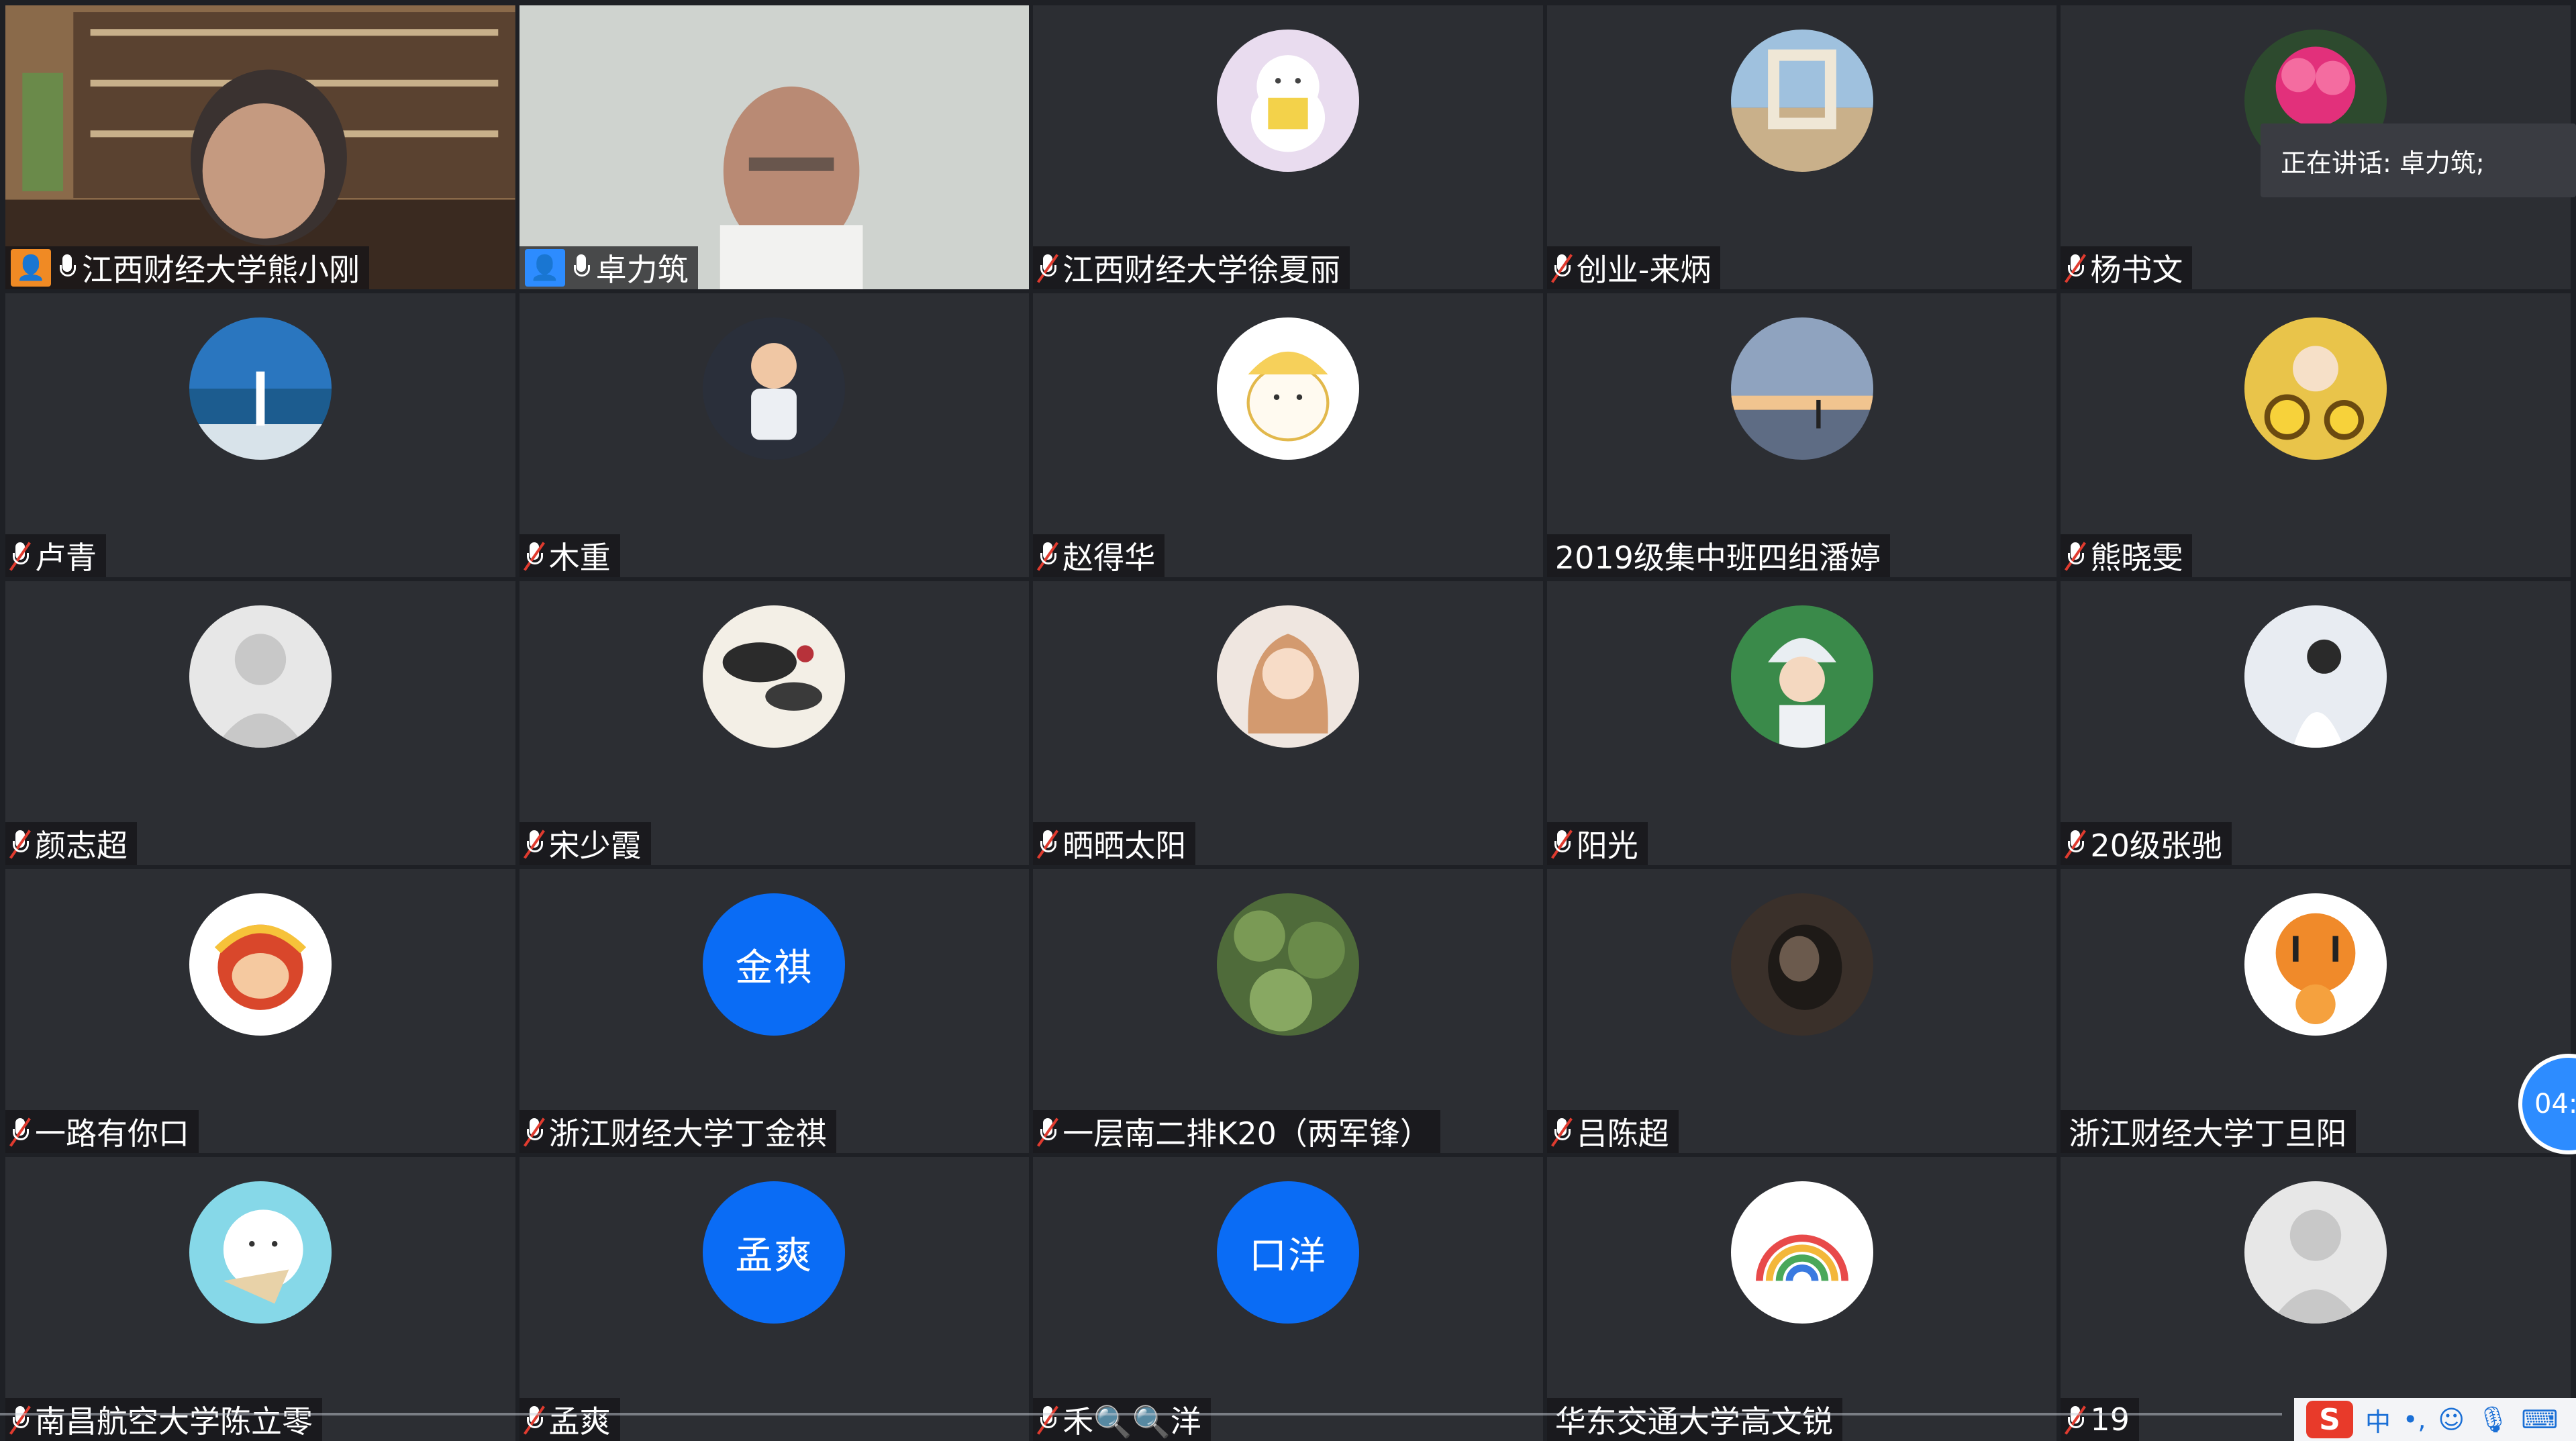 The image size is (2576, 1441). Describe the element at coordinates (1612, 1131) in the screenshot. I see `participant-nameplate: 吕陈超` at that location.